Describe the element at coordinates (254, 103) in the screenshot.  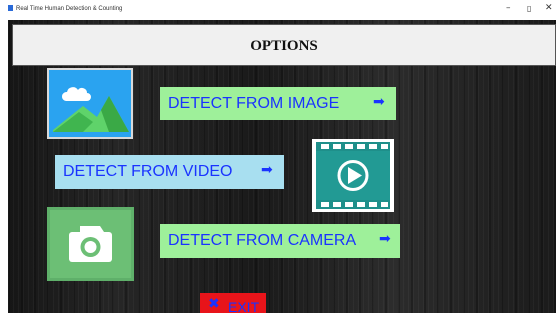
I see `detect-from-image-label: DETECT FROM IMAGE` at that location.